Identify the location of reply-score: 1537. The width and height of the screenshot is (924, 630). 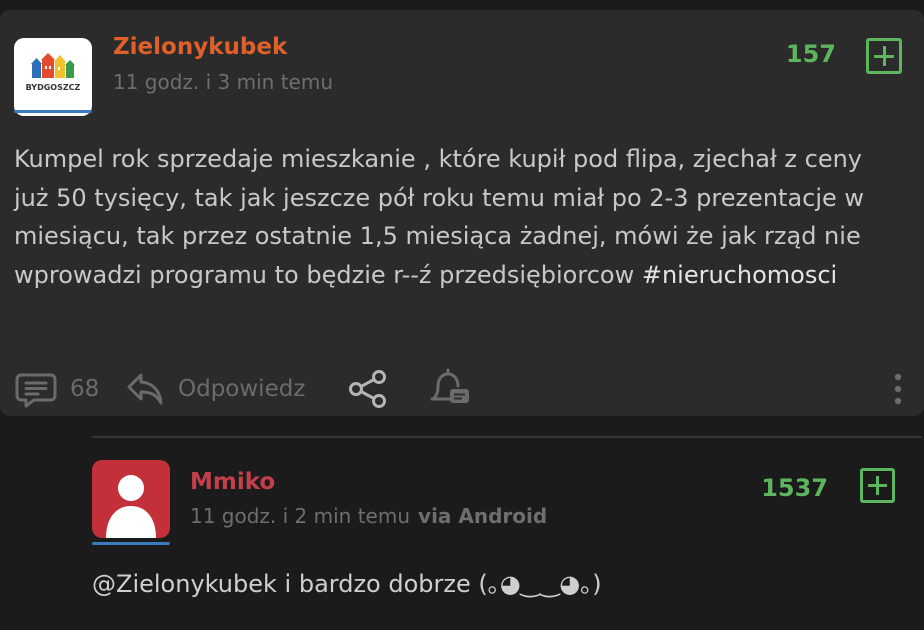
(794, 488).